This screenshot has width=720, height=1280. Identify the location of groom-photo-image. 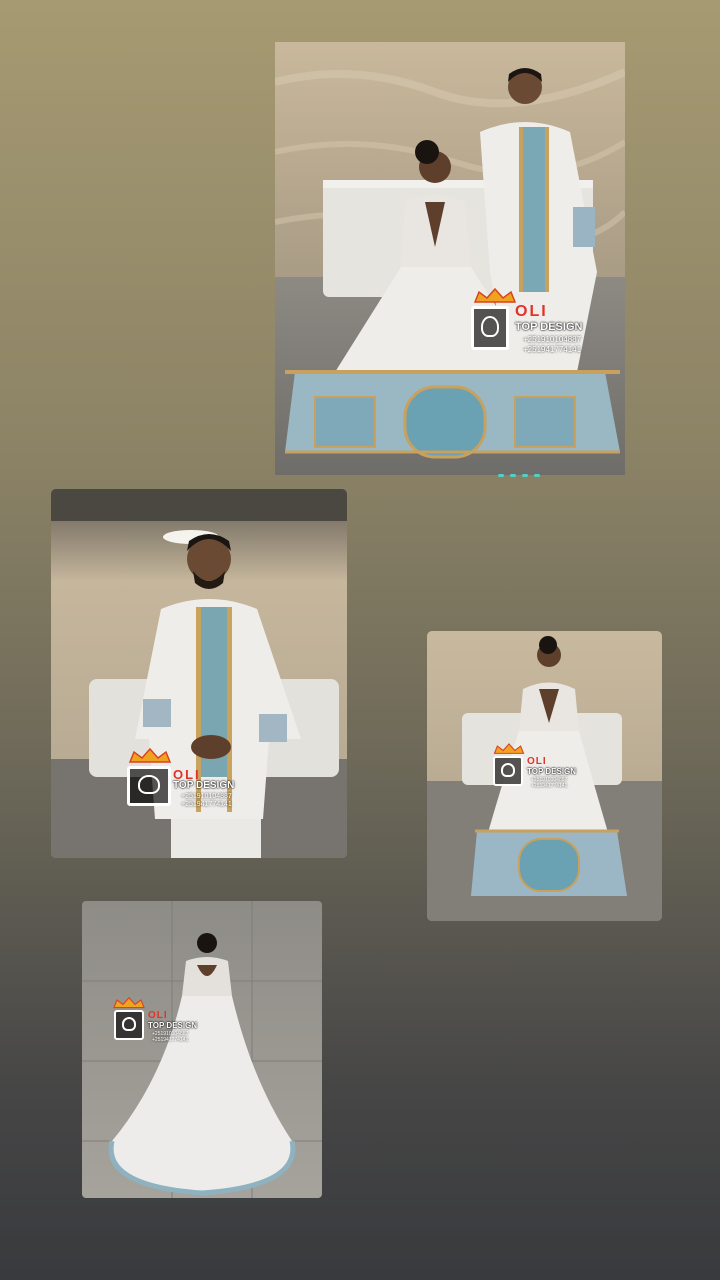
(199, 673).